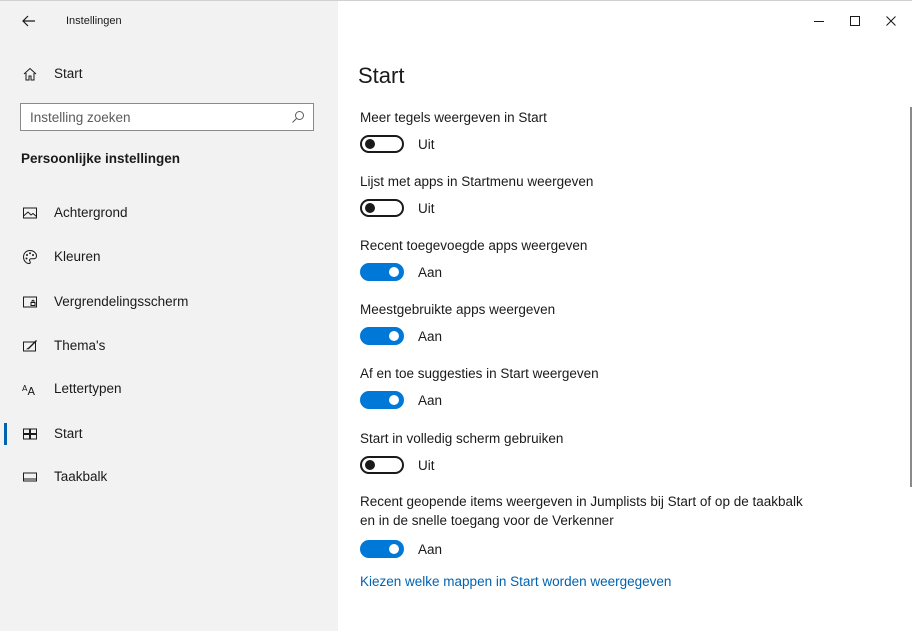  What do you see at coordinates (30, 434) in the screenshot?
I see `start-tiles-icon` at bounding box center [30, 434].